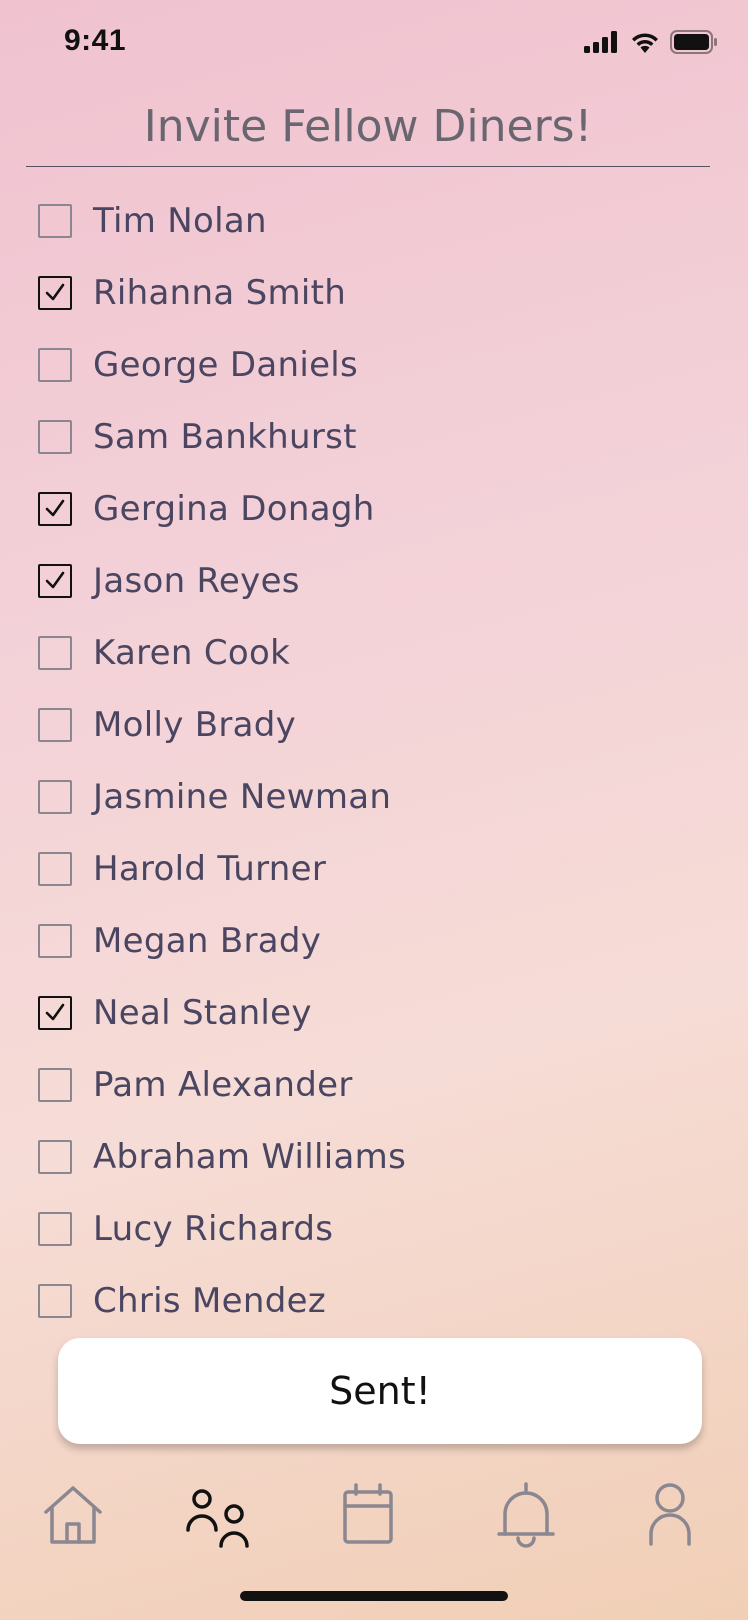 The image size is (748, 1620). What do you see at coordinates (374, 44) in the screenshot?
I see `status-bar: 9:41` at bounding box center [374, 44].